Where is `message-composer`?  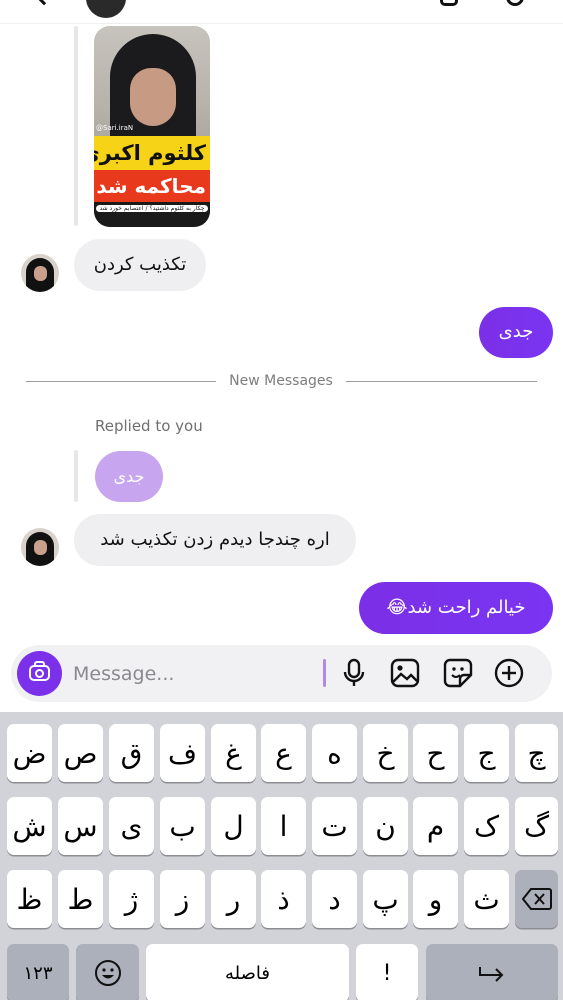
message-composer is located at coordinates (281, 673).